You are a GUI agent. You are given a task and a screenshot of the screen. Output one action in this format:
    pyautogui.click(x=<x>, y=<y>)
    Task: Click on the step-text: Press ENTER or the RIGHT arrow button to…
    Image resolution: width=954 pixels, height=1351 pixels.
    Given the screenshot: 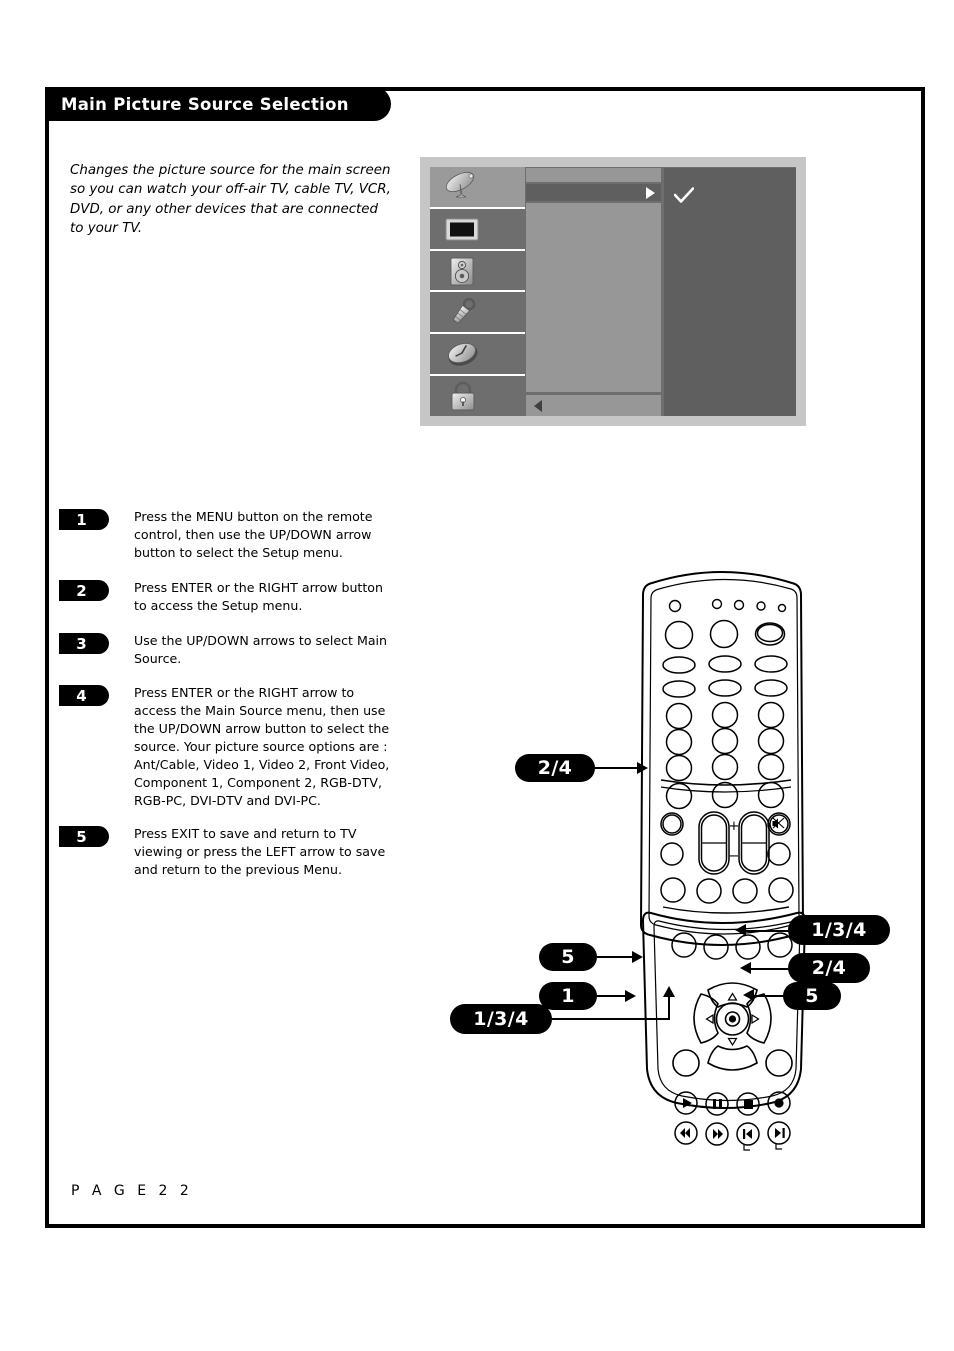 What is the action you would take?
    pyautogui.click(x=258, y=596)
    